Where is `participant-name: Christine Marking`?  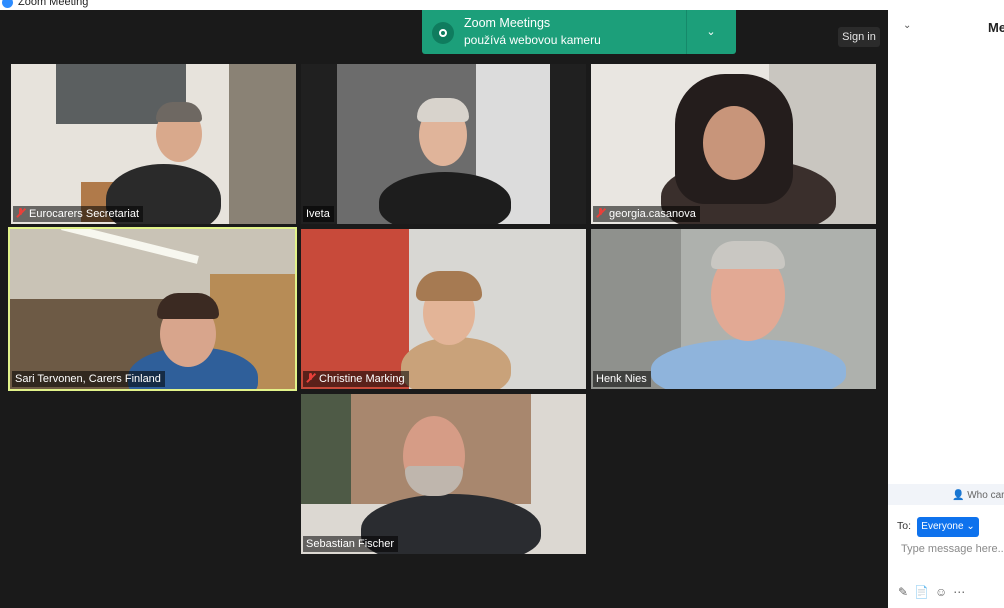 participant-name: Christine Marking is located at coordinates (362, 379).